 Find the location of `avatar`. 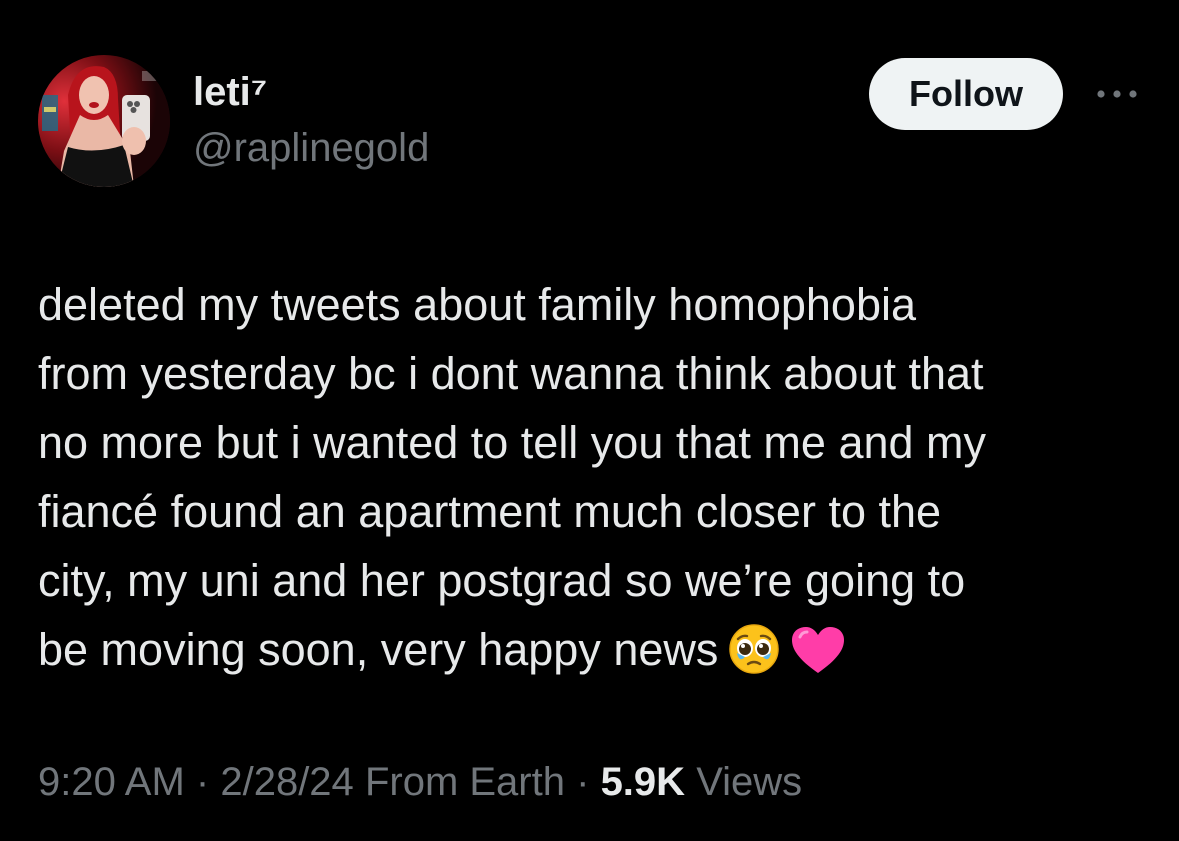

avatar is located at coordinates (104, 121).